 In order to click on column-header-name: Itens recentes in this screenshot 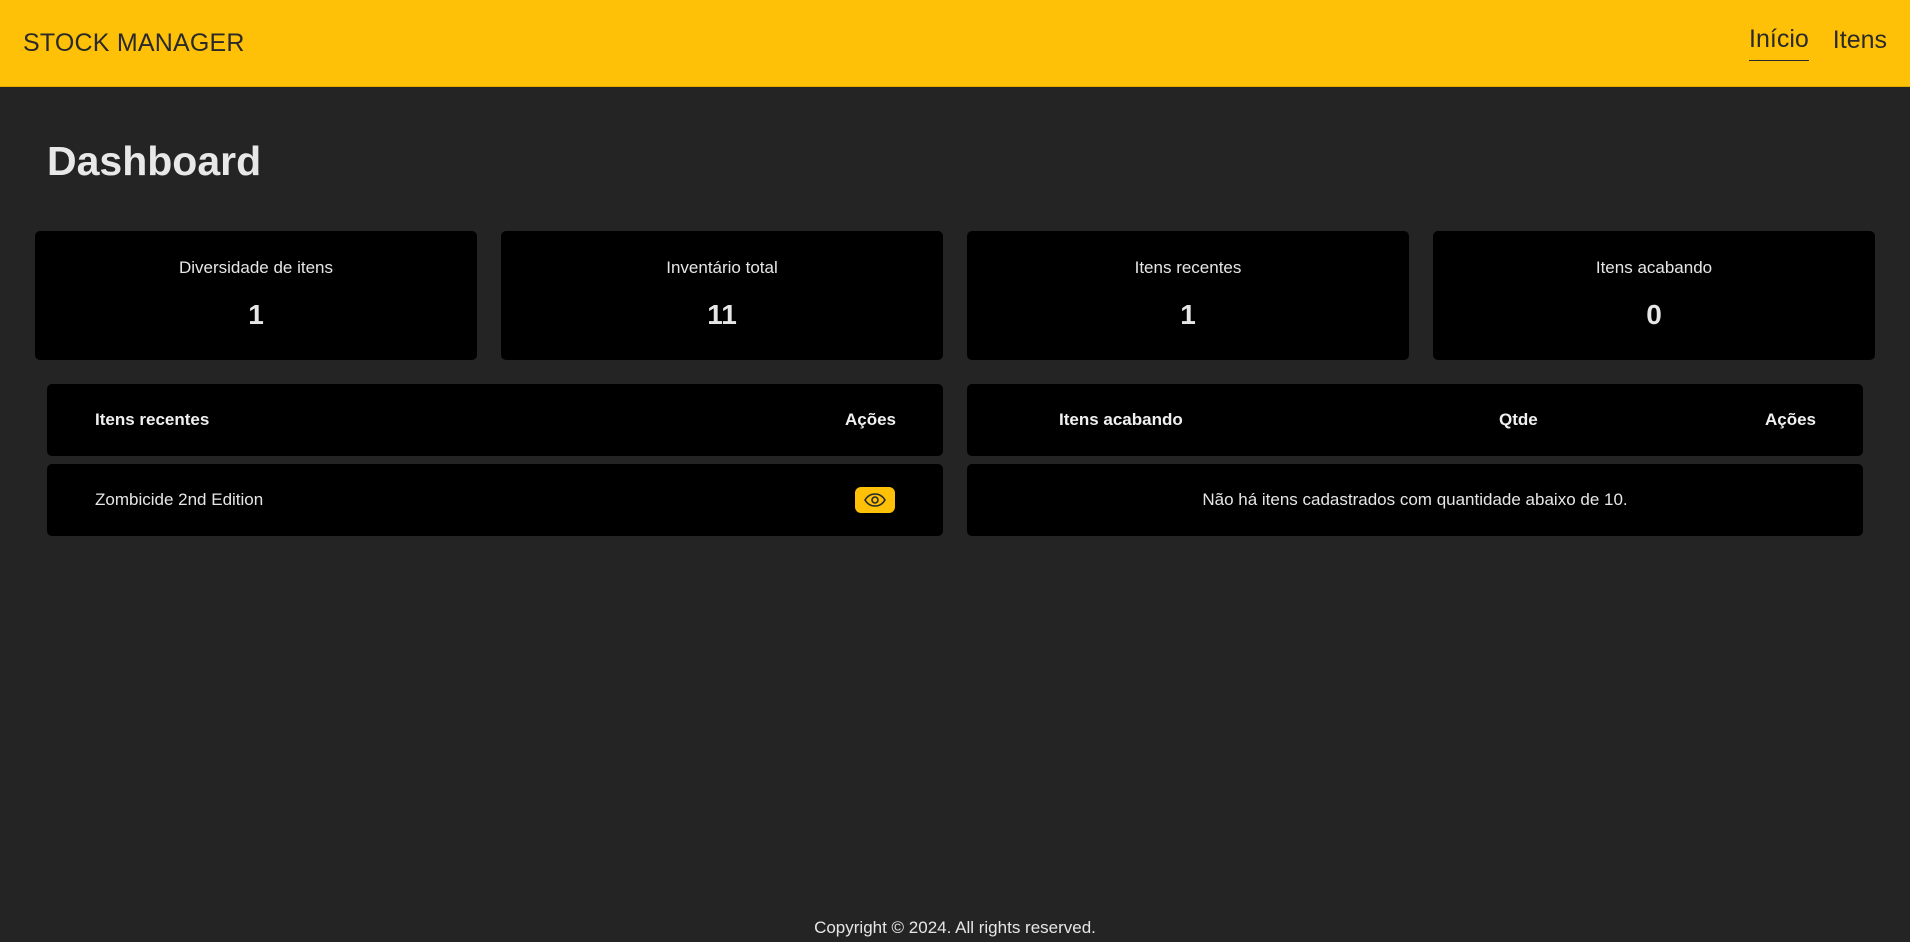, I will do `click(152, 419)`.